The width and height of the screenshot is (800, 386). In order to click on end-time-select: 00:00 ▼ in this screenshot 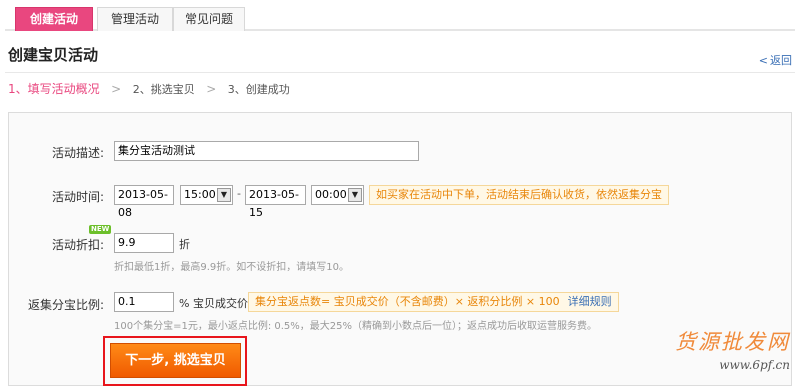, I will do `click(337, 195)`.